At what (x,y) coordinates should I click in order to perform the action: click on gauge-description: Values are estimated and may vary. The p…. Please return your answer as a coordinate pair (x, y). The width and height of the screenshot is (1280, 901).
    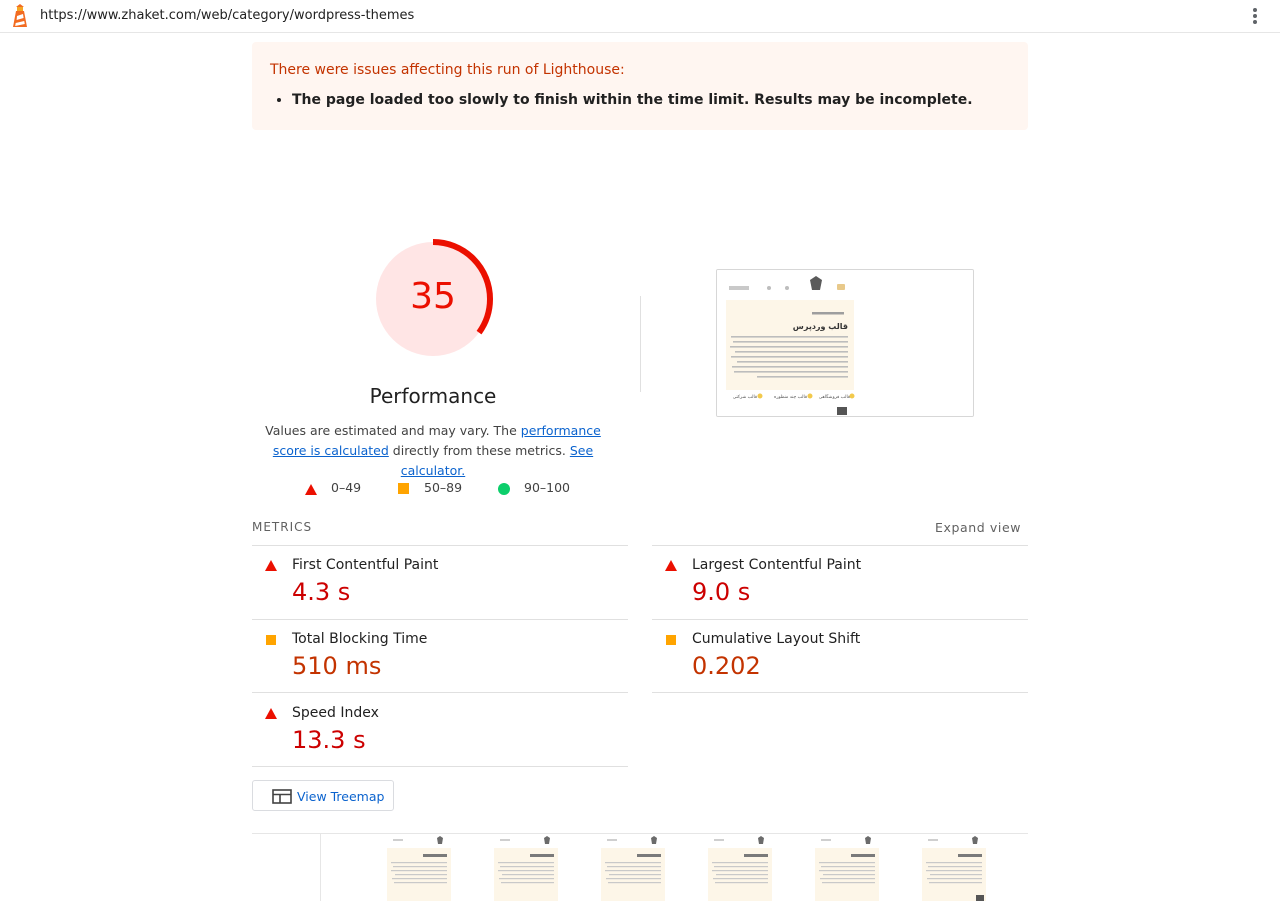
    Looking at the image, I should click on (433, 451).